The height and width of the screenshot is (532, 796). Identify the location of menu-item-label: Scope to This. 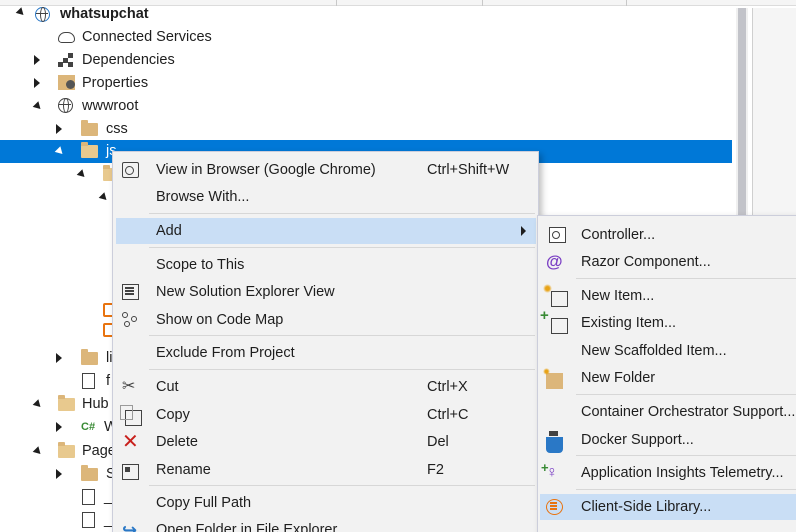
(200, 265).